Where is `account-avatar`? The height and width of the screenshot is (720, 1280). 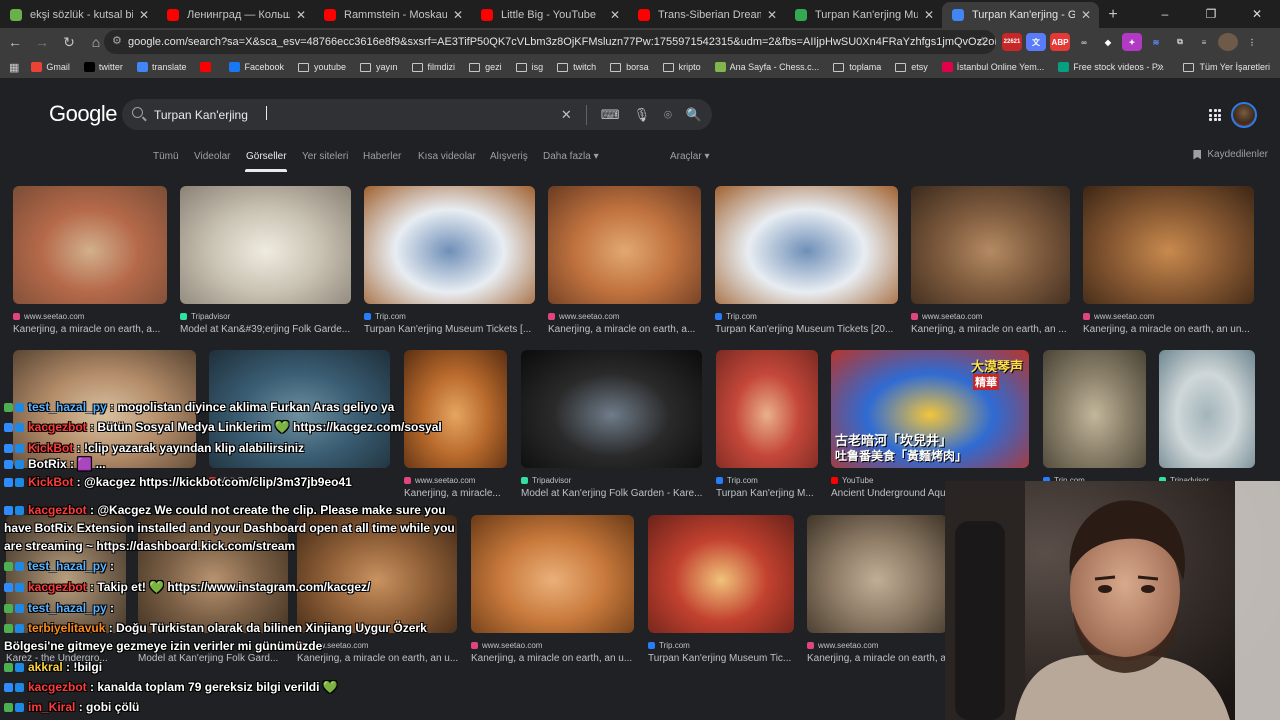 account-avatar is located at coordinates (1244, 115).